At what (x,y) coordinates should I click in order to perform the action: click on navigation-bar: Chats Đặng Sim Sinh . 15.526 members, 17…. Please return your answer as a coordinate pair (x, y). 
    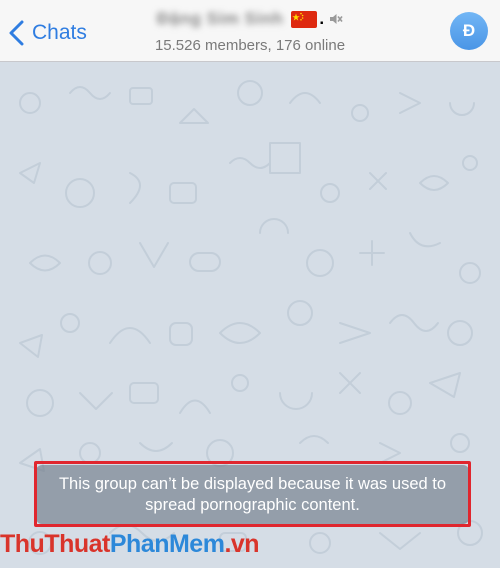
    Looking at the image, I should click on (250, 31).